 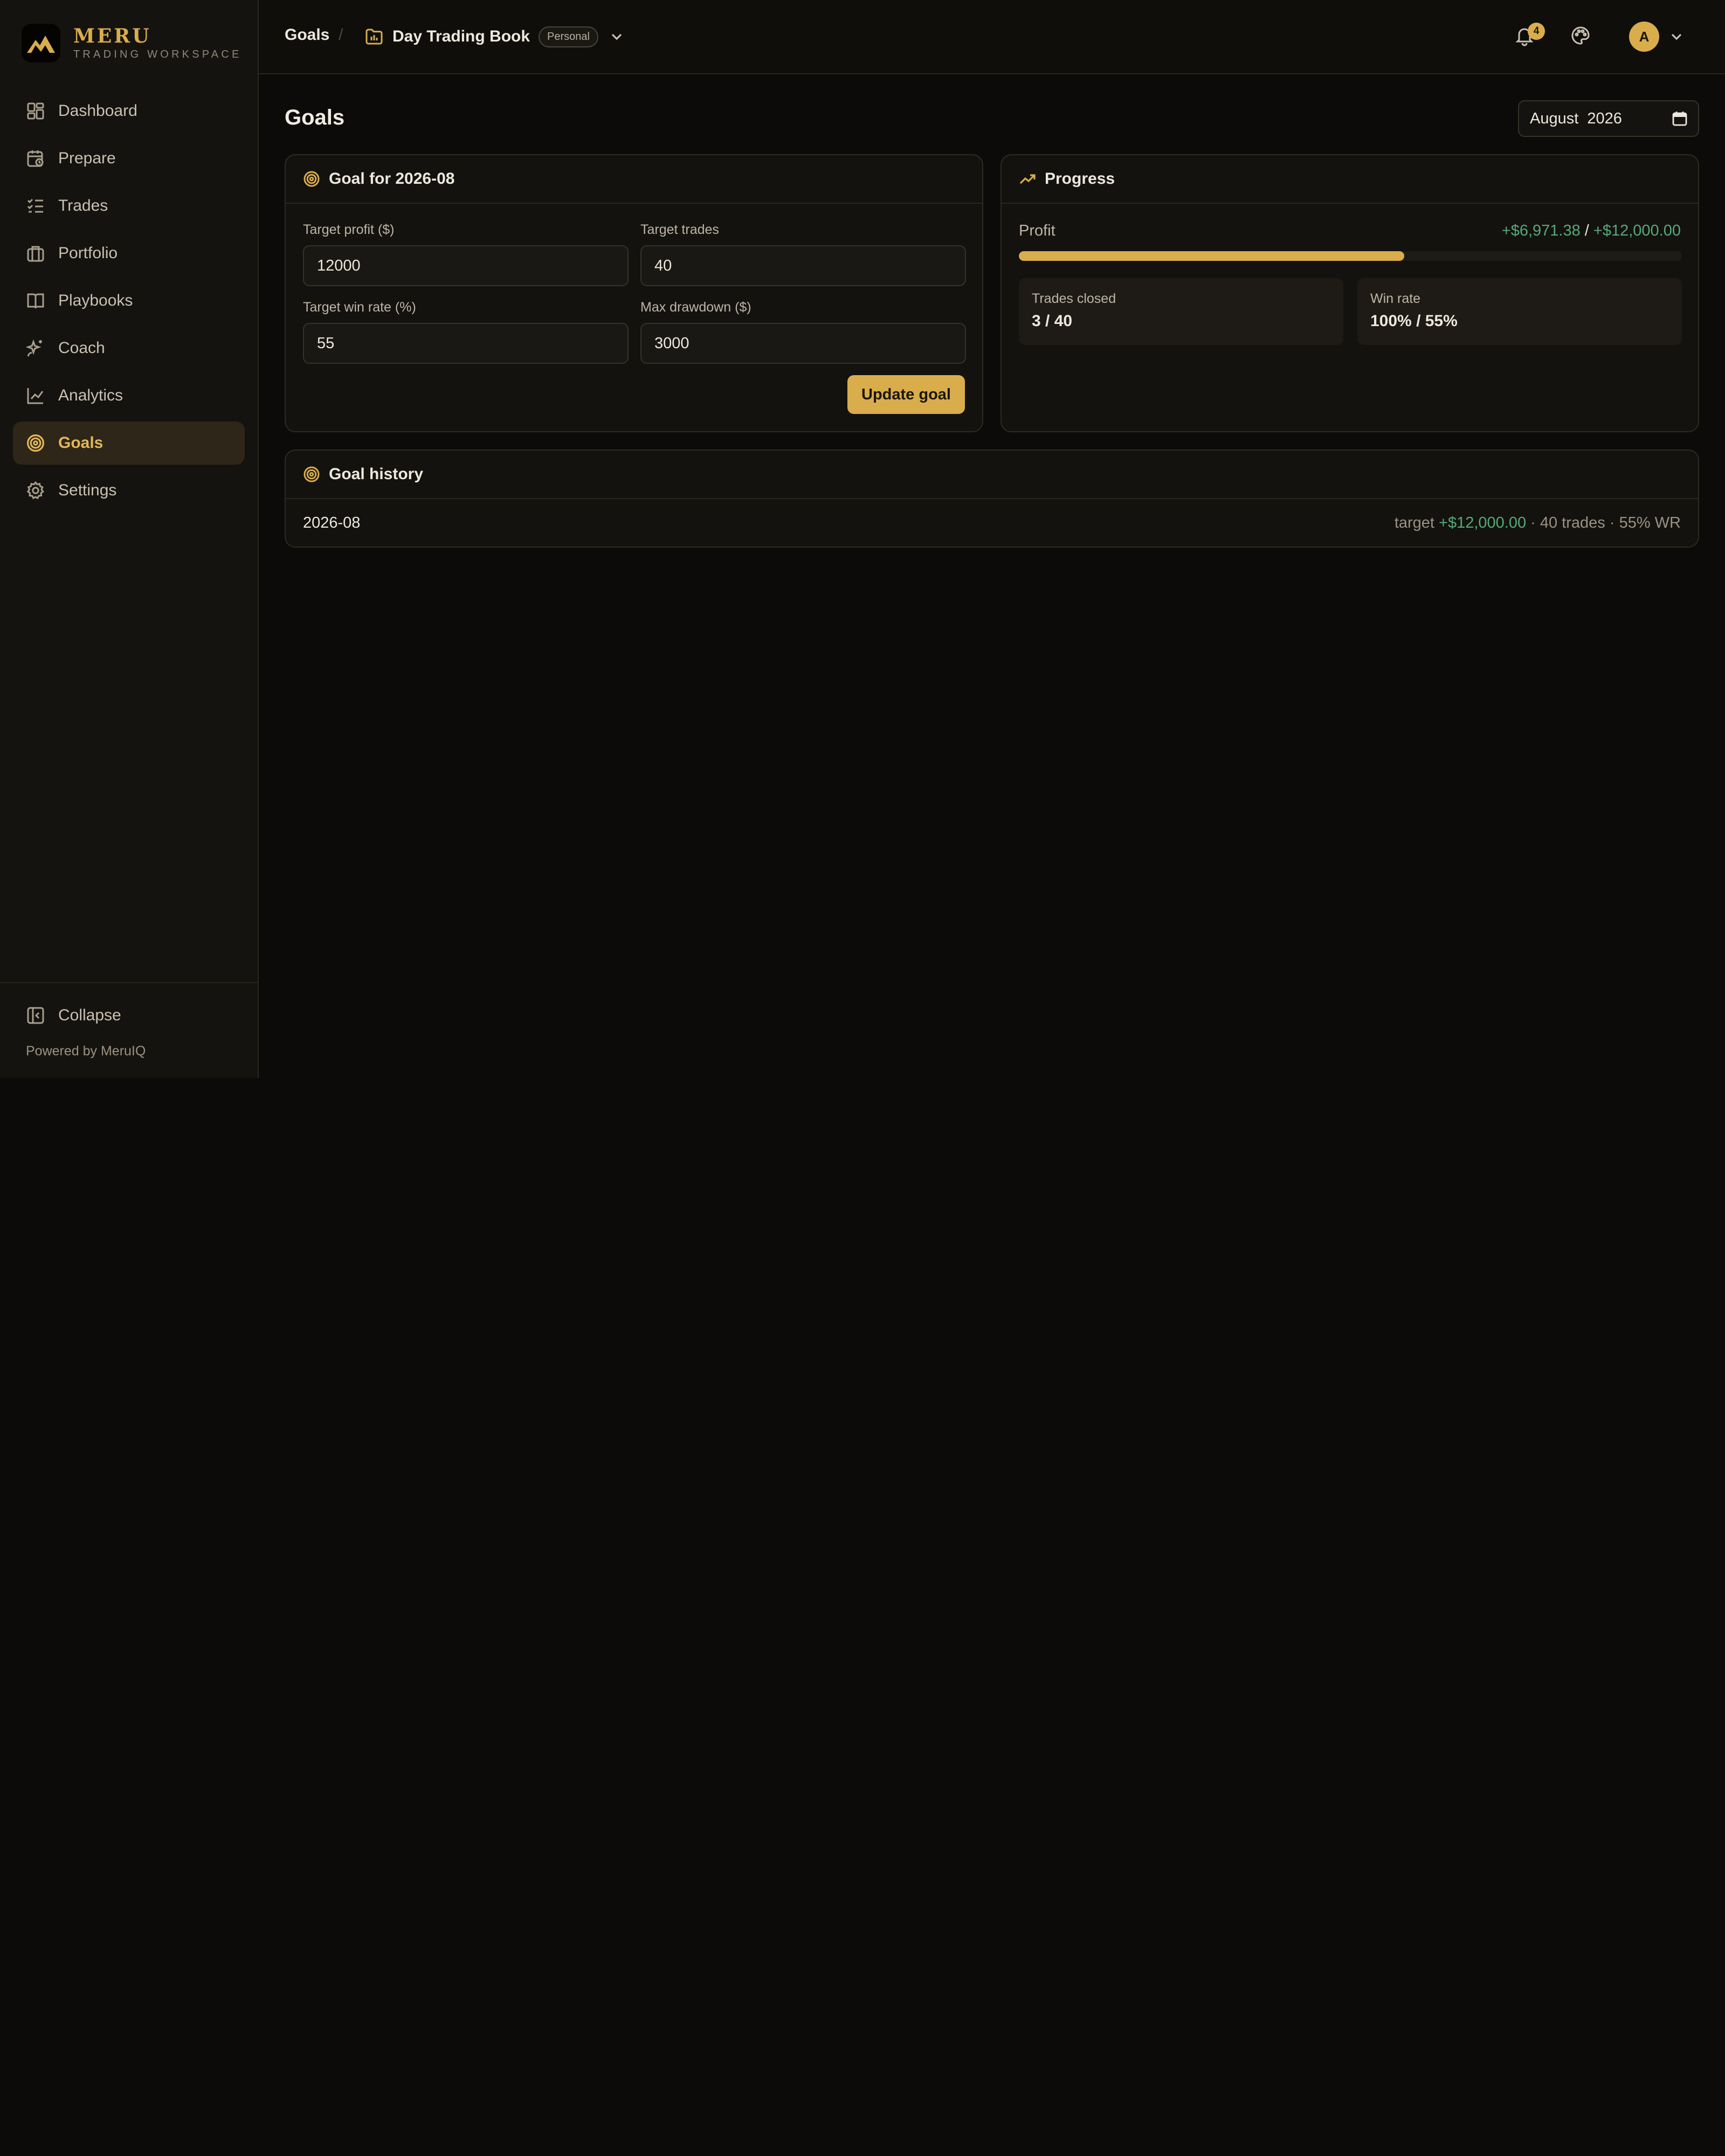 I want to click on history-prefix: target, so click(x=1417, y=522).